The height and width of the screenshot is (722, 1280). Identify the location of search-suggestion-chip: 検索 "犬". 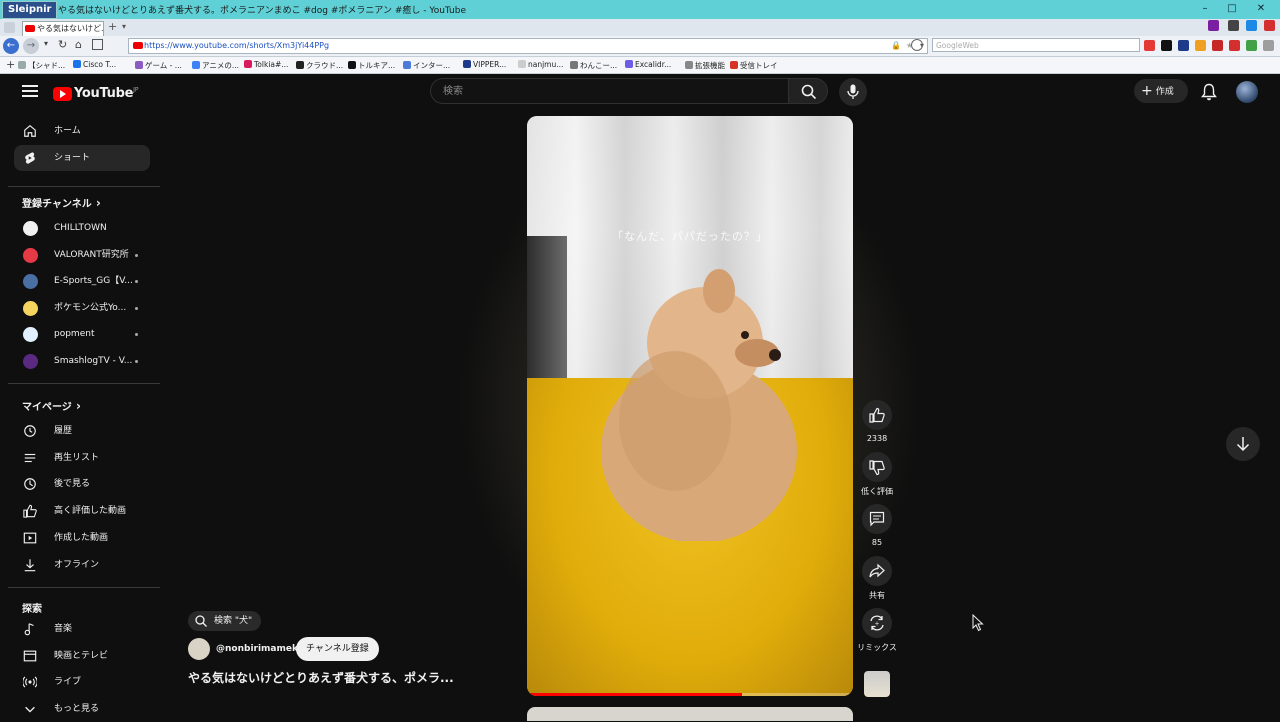
(225, 621).